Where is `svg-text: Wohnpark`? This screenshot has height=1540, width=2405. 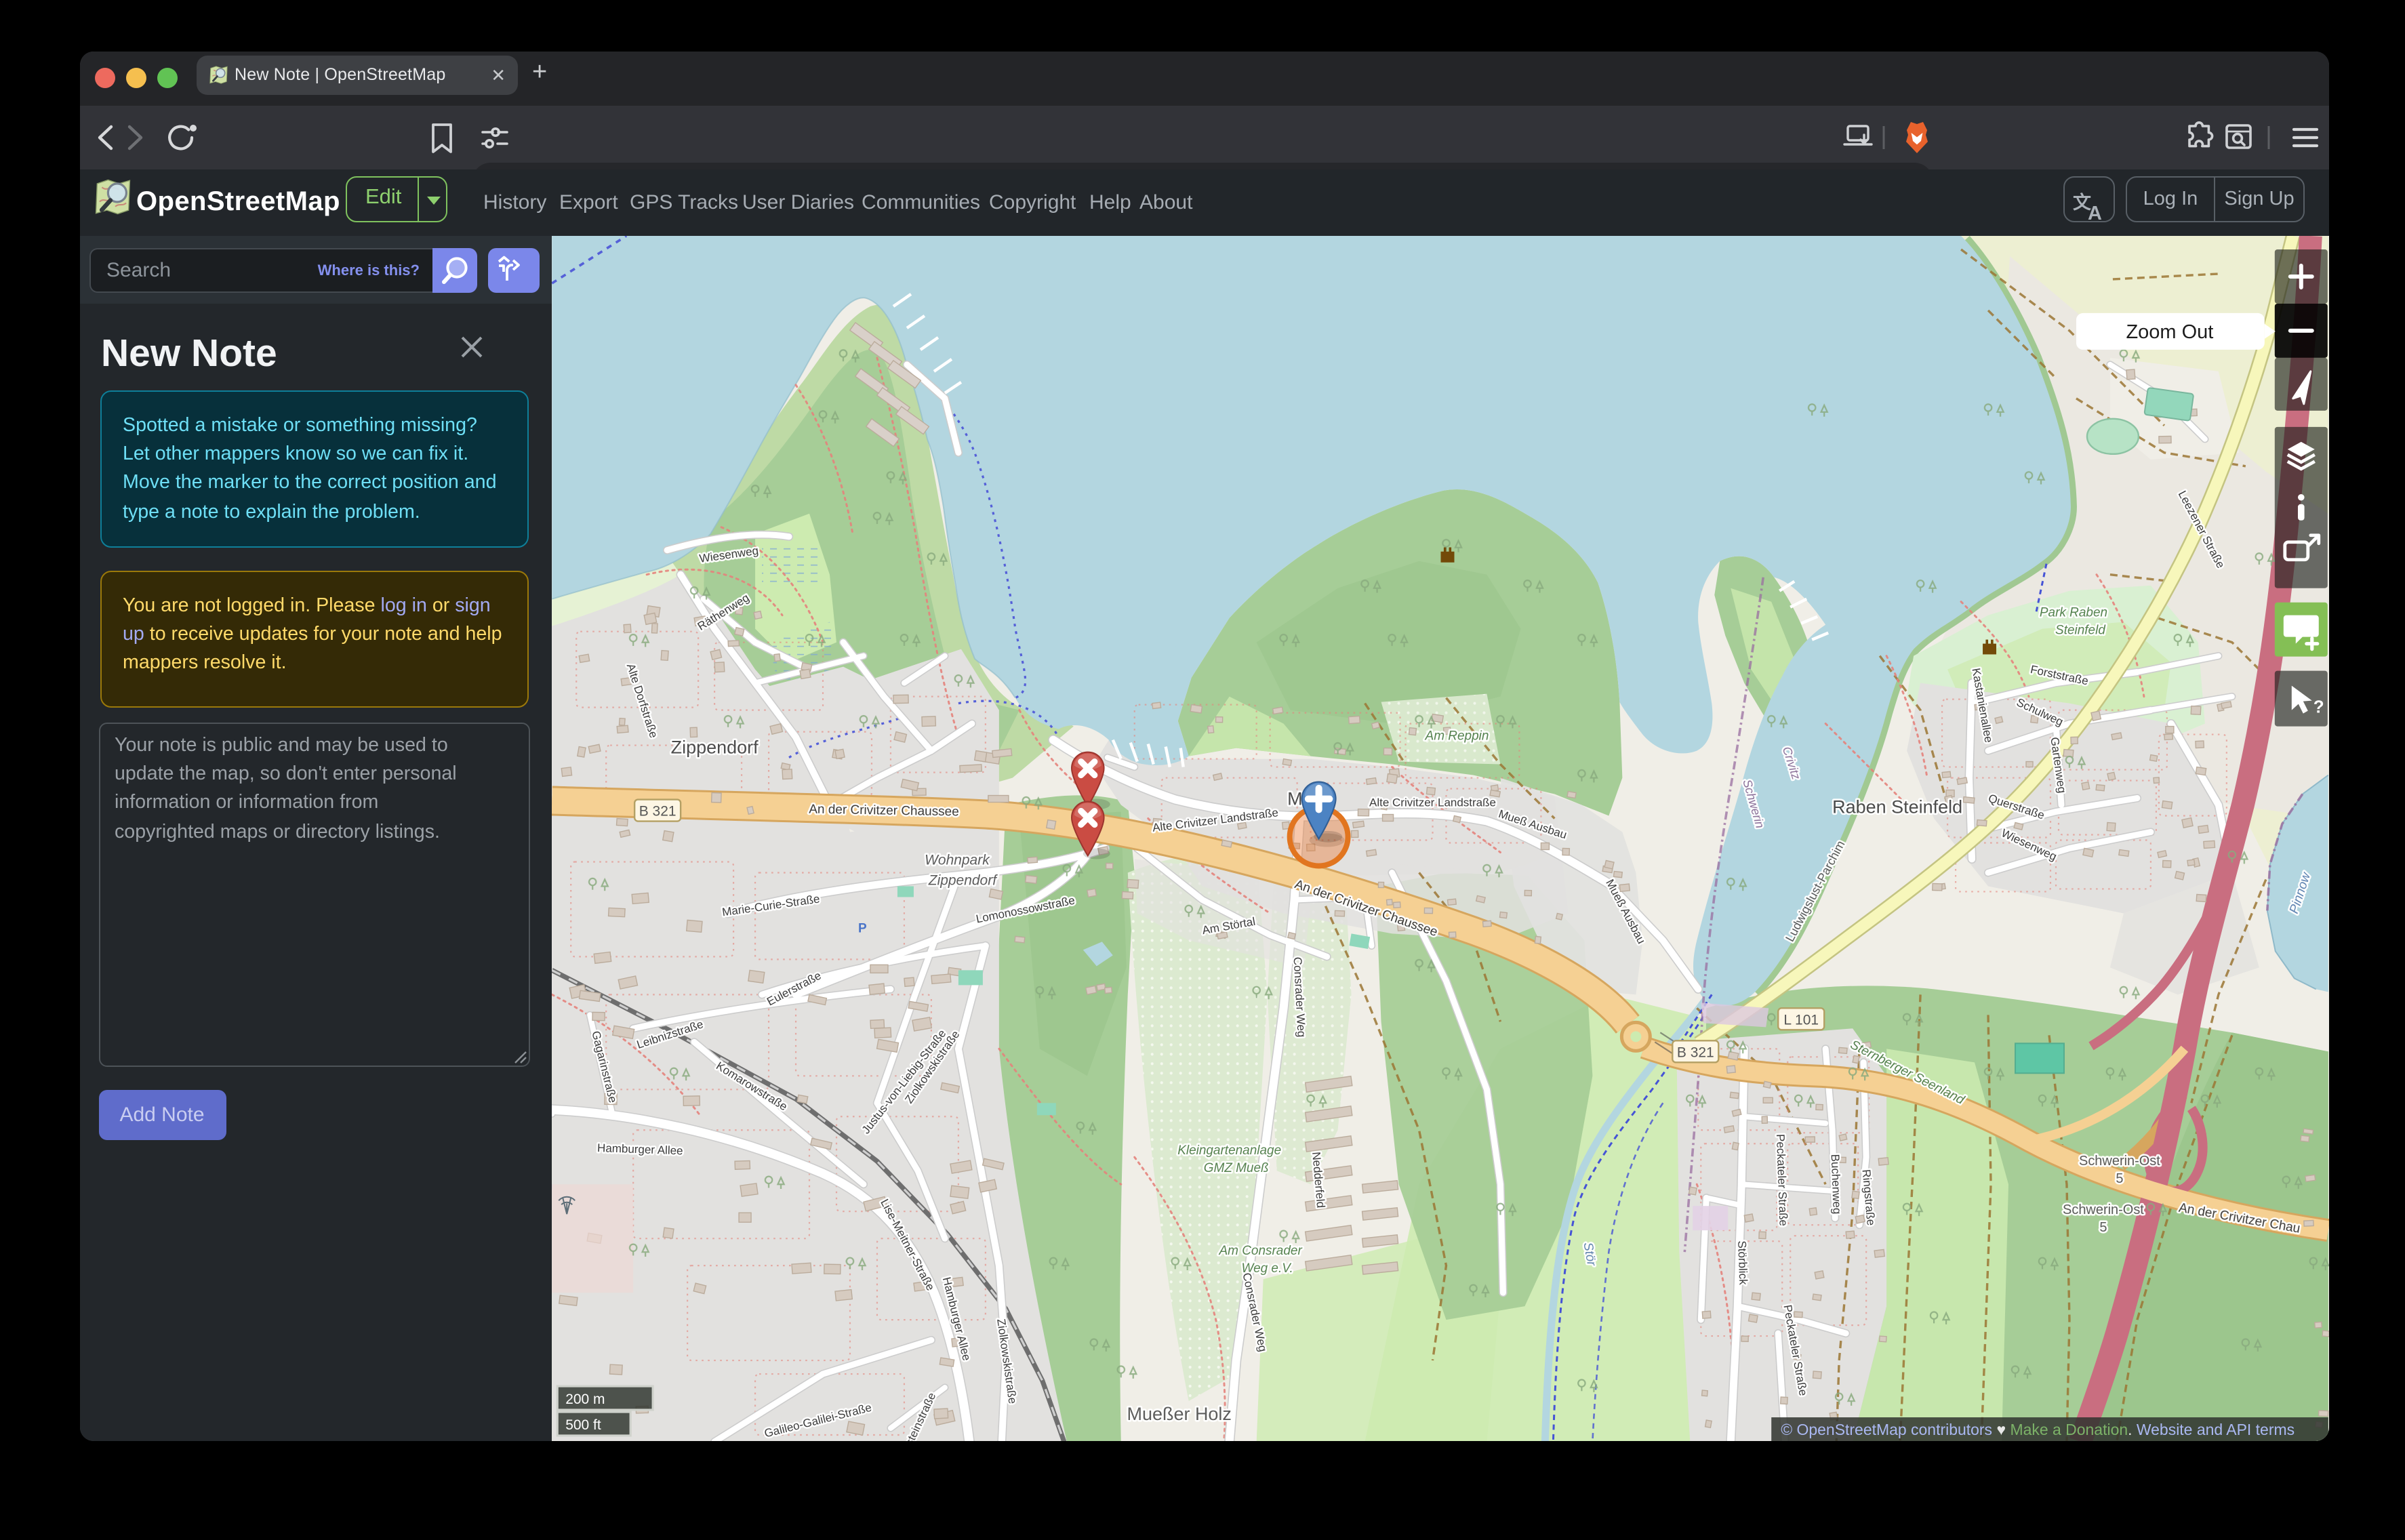 svg-text: Wohnpark is located at coordinates (957, 859).